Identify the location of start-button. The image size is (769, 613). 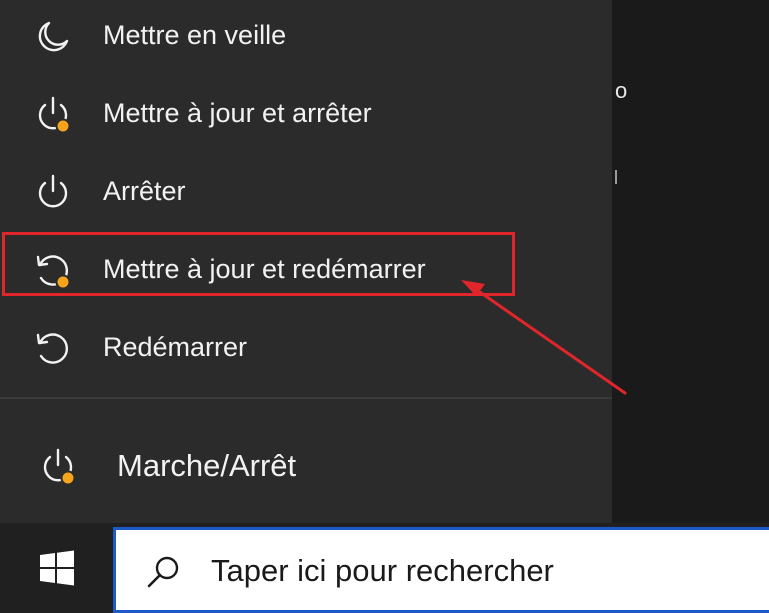
(56, 568).